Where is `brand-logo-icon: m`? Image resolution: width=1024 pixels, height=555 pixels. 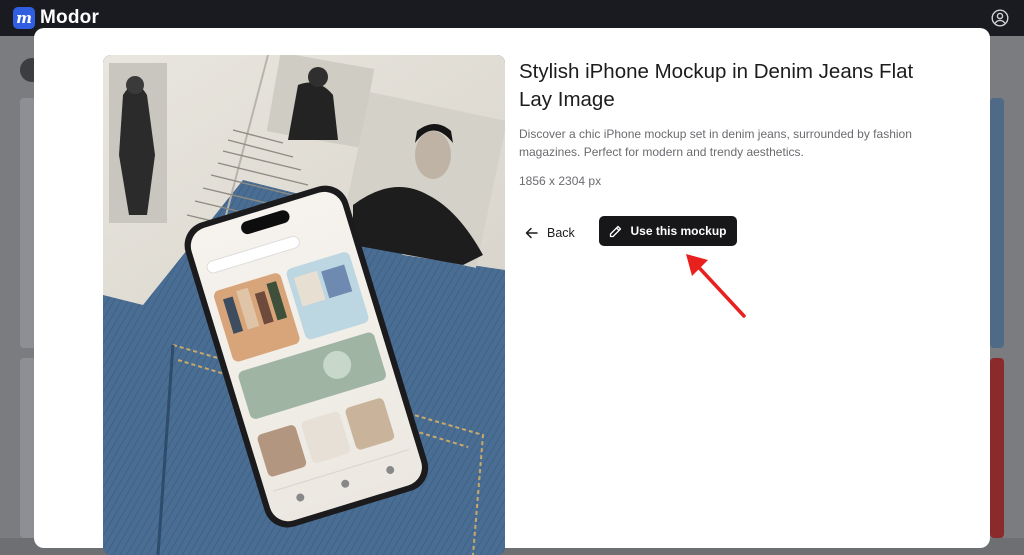 brand-logo-icon: m is located at coordinates (24, 18).